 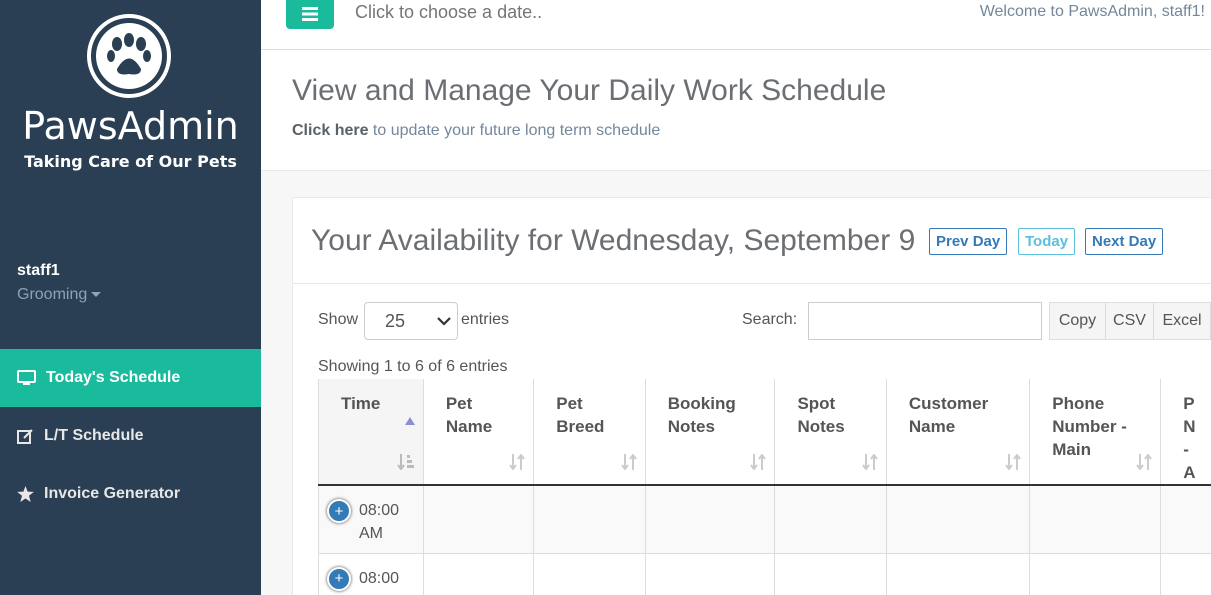 I want to click on column-header-booking-notes: Booking Notes, so click(x=710, y=432).